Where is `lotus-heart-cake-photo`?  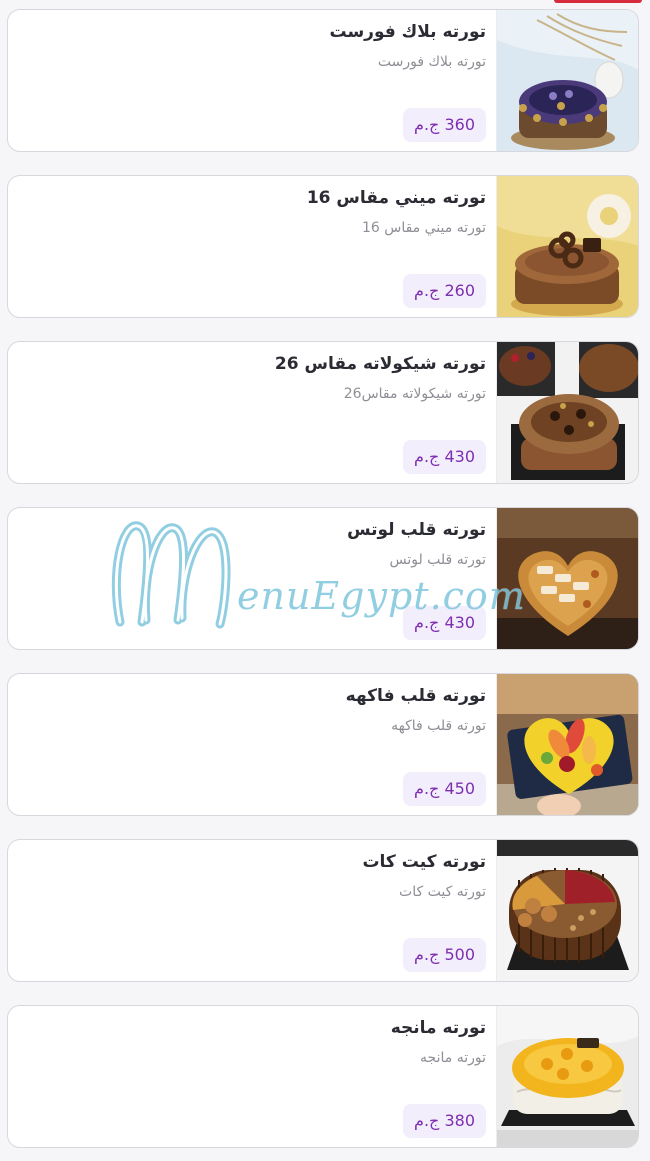
lotus-heart-cake-photo is located at coordinates (567, 578).